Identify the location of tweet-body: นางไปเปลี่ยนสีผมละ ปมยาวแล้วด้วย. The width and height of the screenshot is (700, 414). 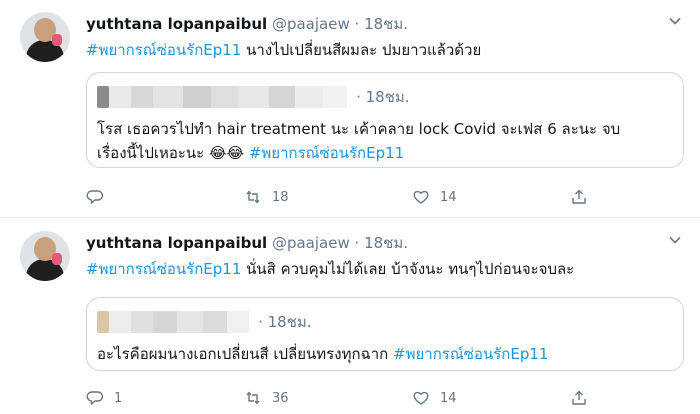
(361, 50).